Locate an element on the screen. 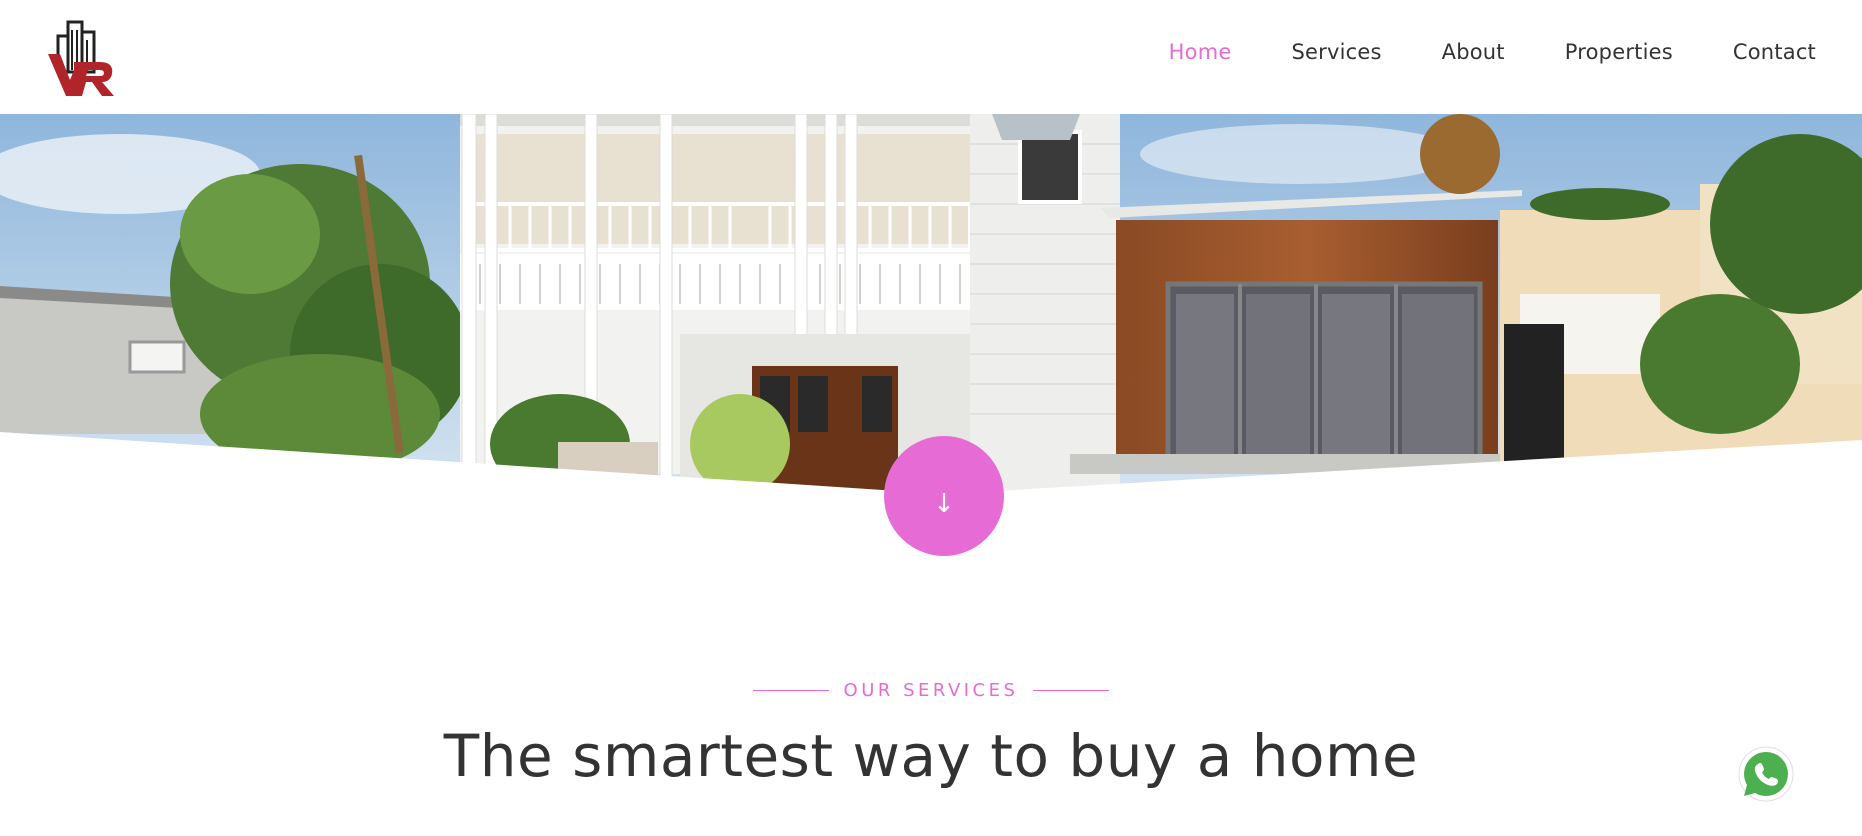  services-eyebrow: OUR SERVICES is located at coordinates (931, 690).